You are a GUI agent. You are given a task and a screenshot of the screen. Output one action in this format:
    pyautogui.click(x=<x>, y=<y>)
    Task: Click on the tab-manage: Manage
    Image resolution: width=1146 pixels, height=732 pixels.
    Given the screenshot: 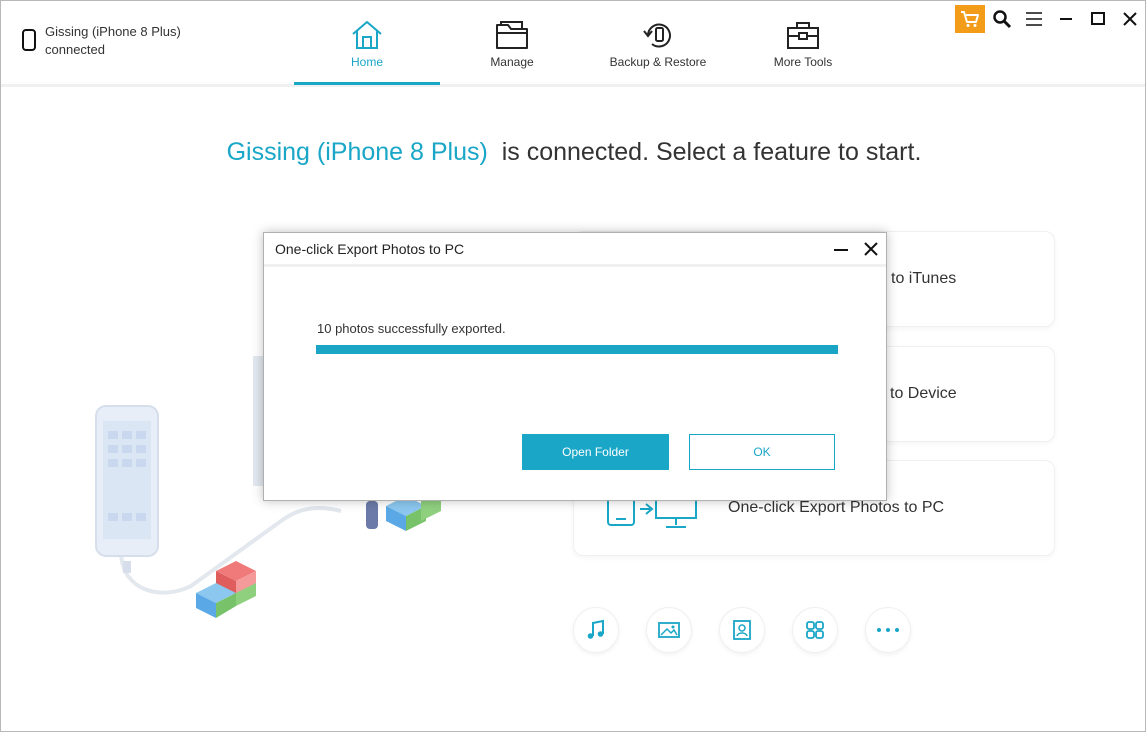 What is the action you would take?
    pyautogui.click(x=512, y=43)
    